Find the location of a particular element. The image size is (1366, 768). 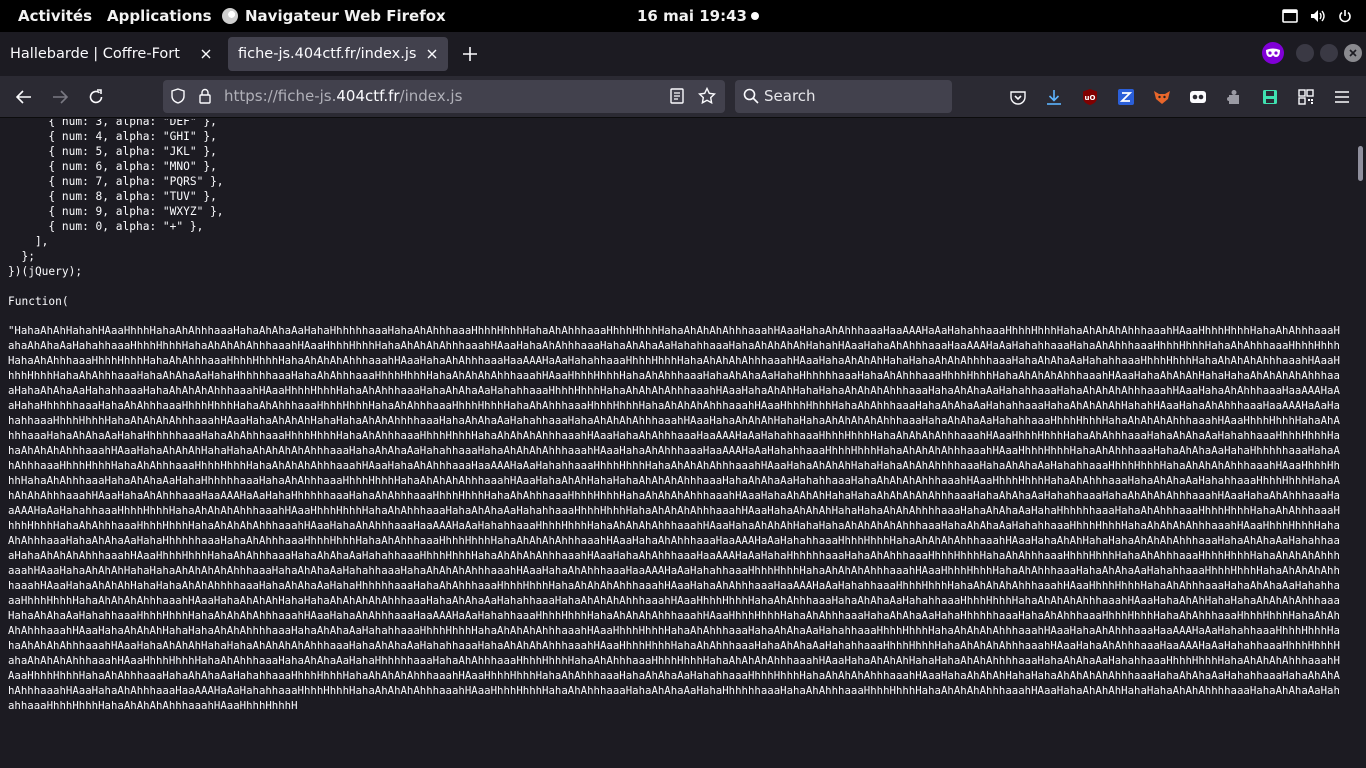

extension-z-icon is located at coordinates (1126, 97).